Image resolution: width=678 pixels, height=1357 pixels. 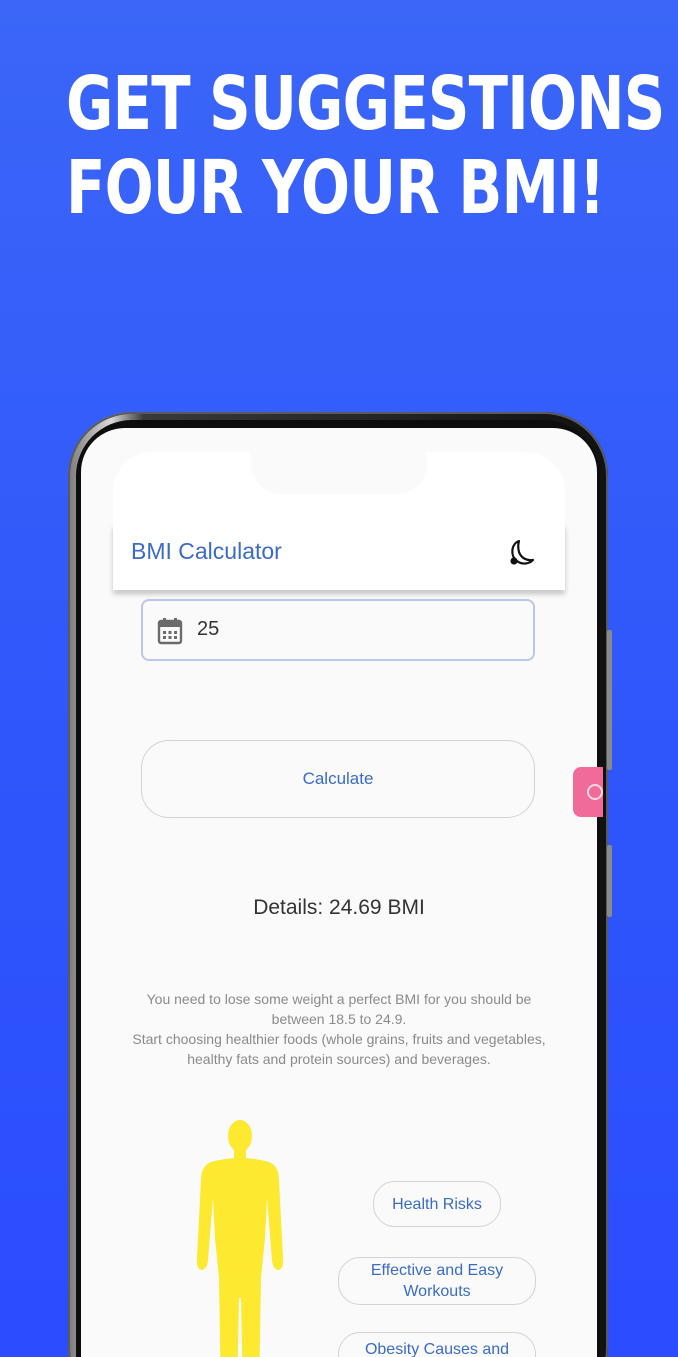 I want to click on calculate-button: Calculate, so click(x=338, y=779).